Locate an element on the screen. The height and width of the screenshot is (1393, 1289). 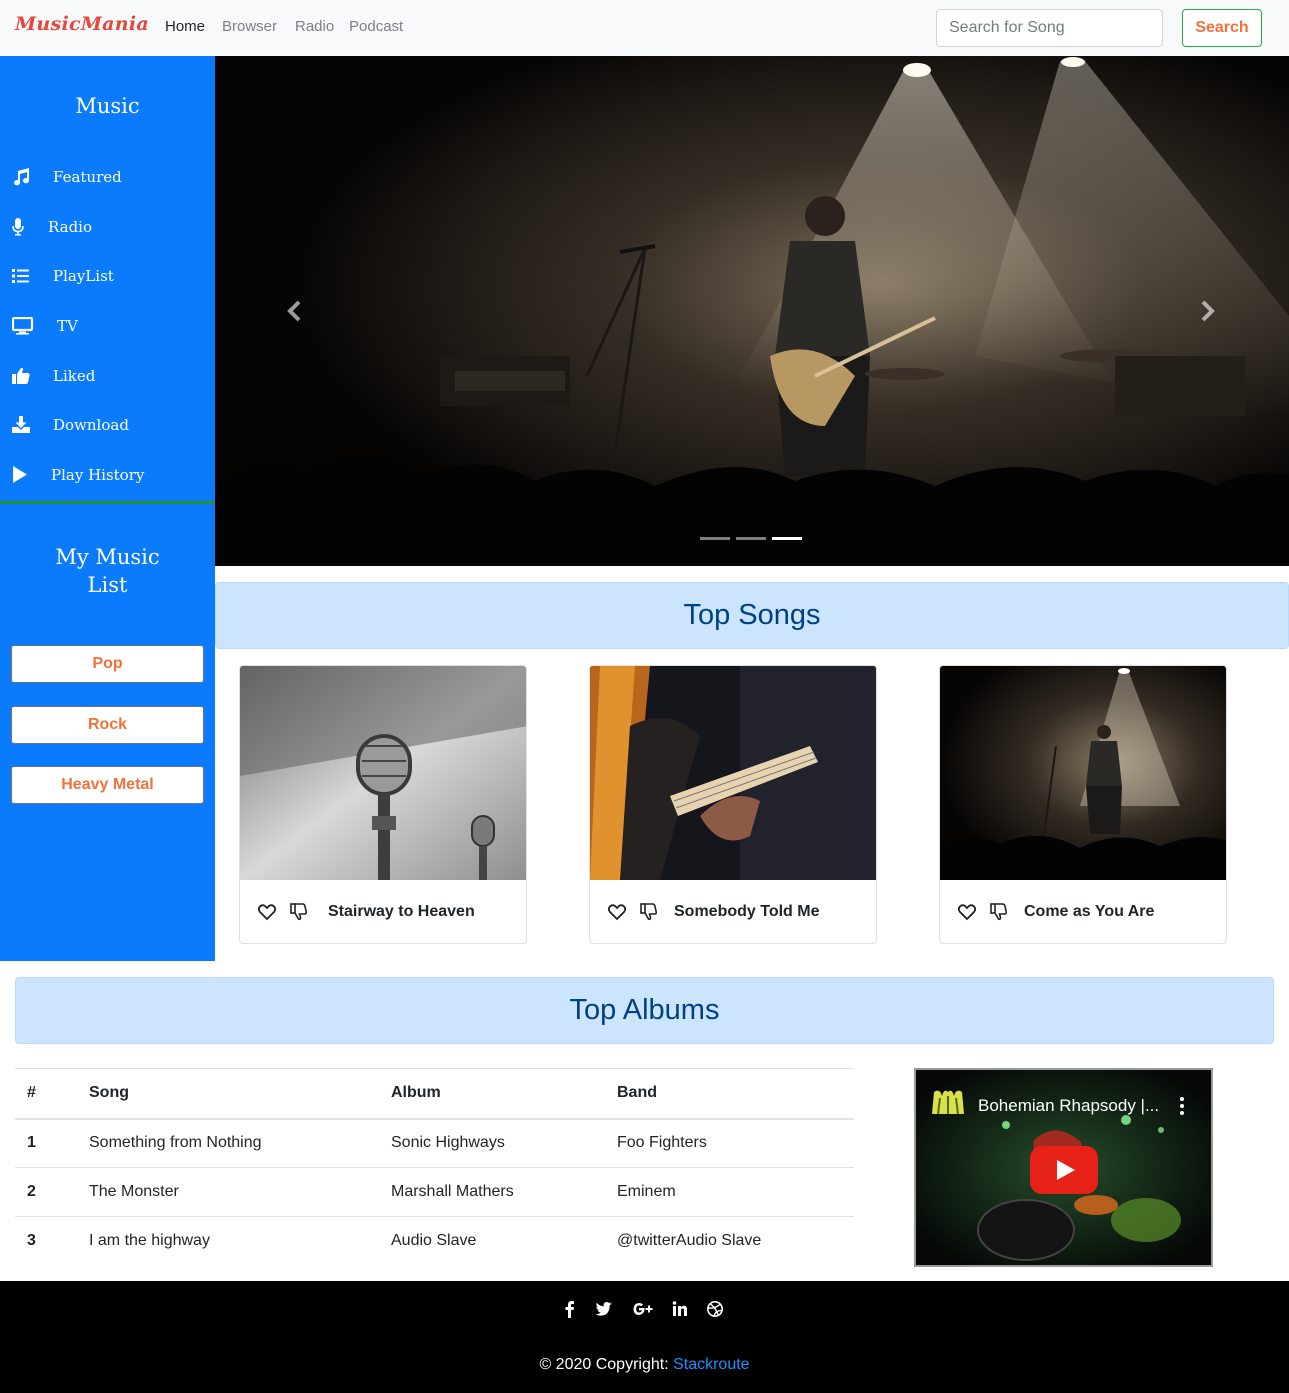
thumbs-up-icon is located at coordinates (23, 377).